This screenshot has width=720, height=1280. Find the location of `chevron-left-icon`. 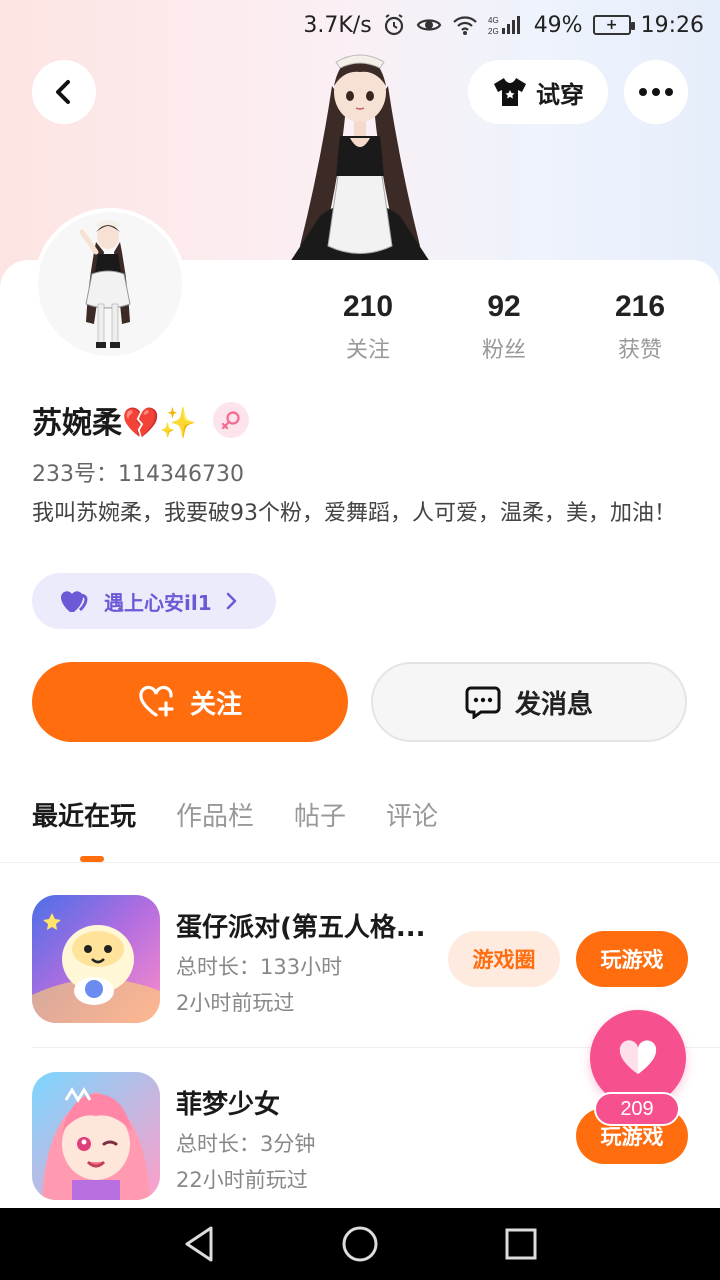

chevron-left-icon is located at coordinates (63, 92).